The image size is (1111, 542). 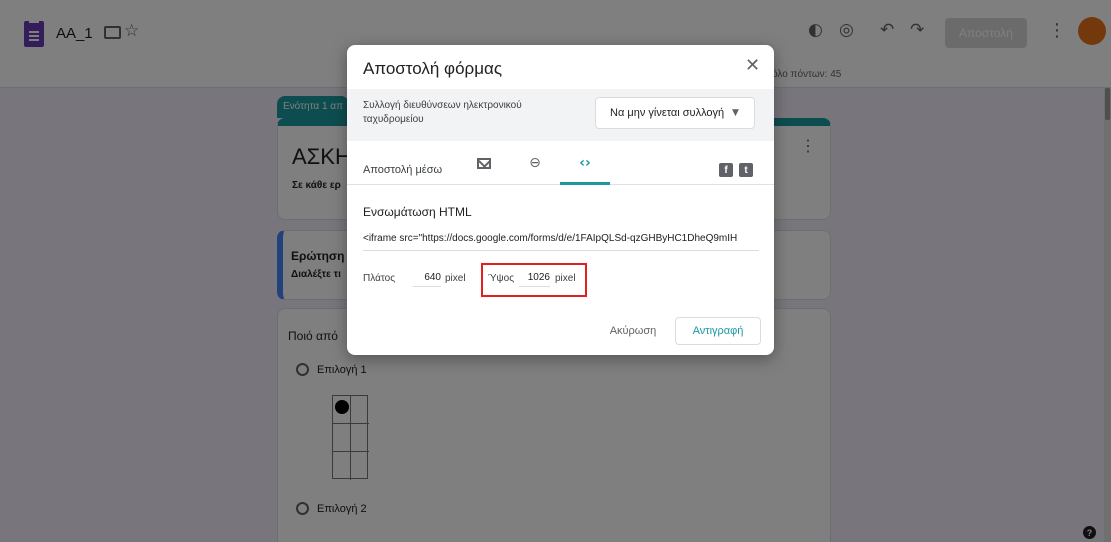 I want to click on collect-emails-select: Να μην γίνεται συλλογή ▼, so click(x=675, y=113).